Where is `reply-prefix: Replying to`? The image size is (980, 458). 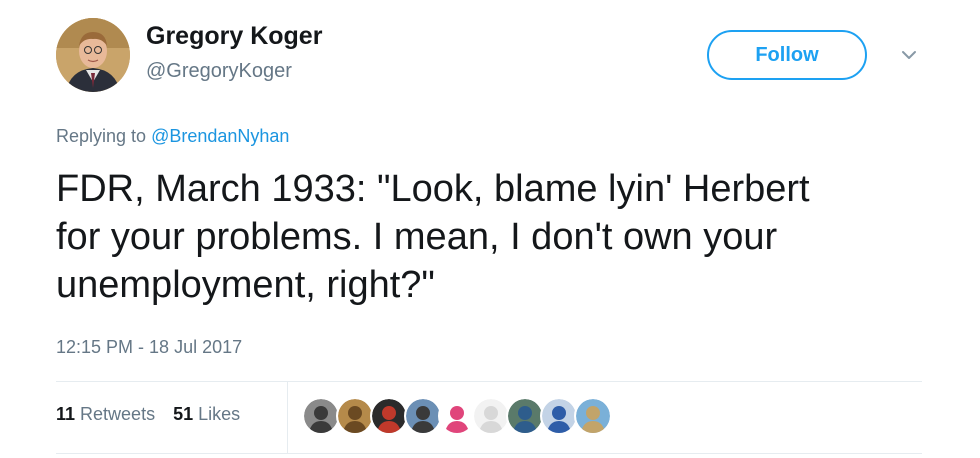 reply-prefix: Replying to is located at coordinates (104, 136).